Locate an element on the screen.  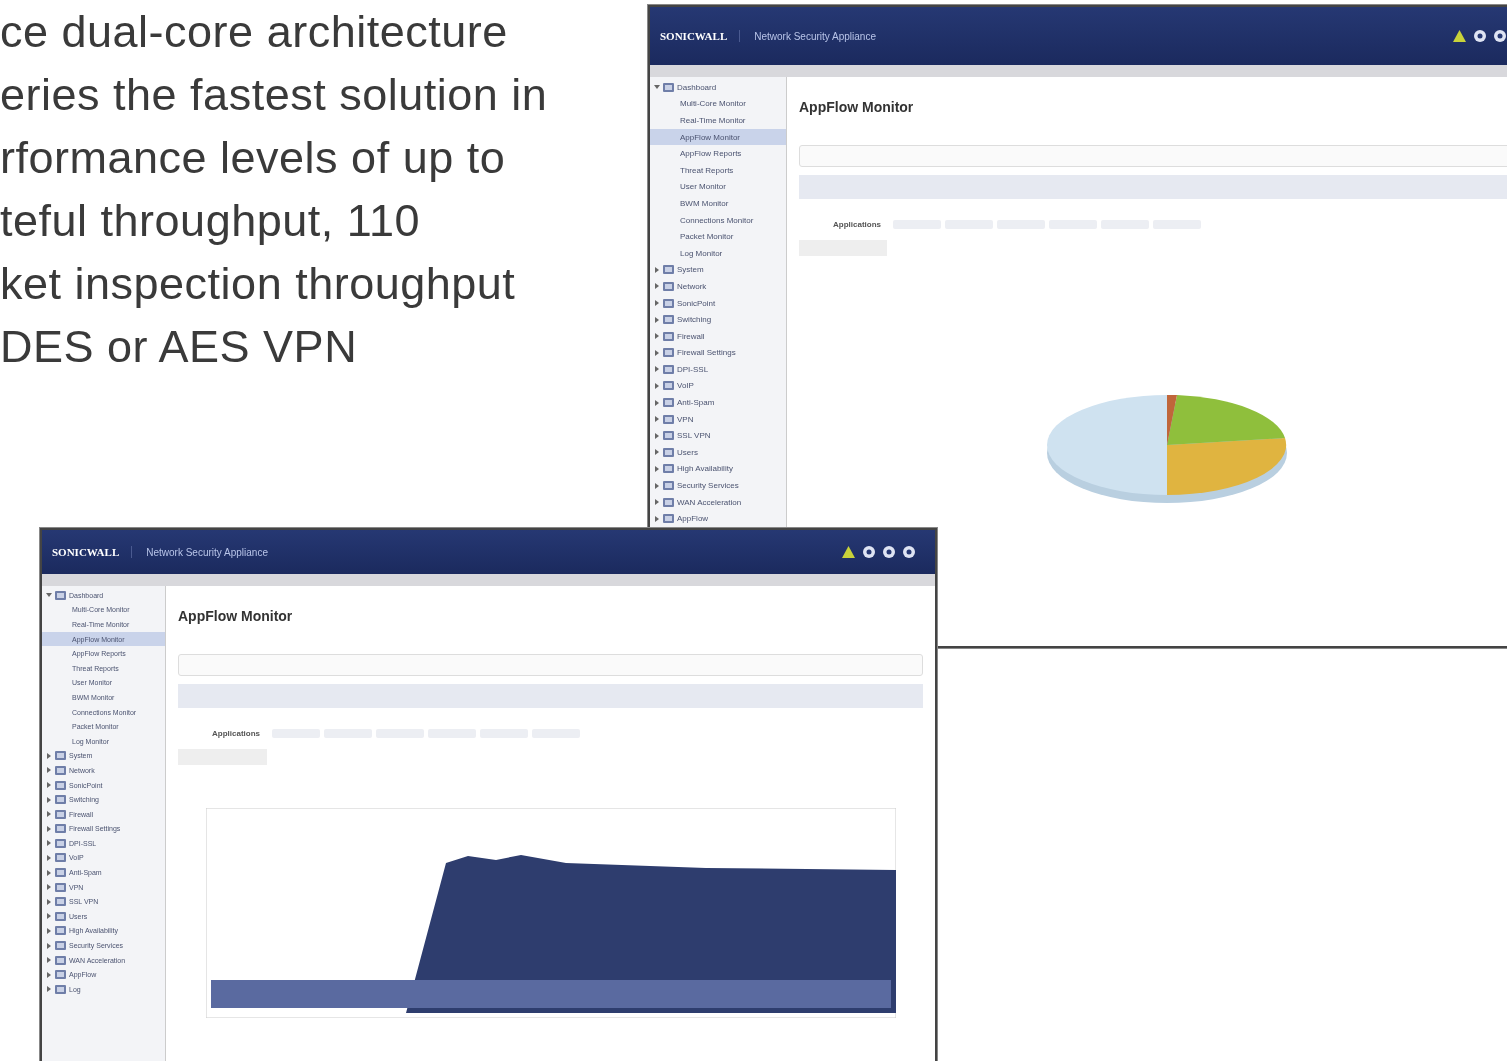
sidebar-item: Firewall Settings is located at coordinates (706, 353).